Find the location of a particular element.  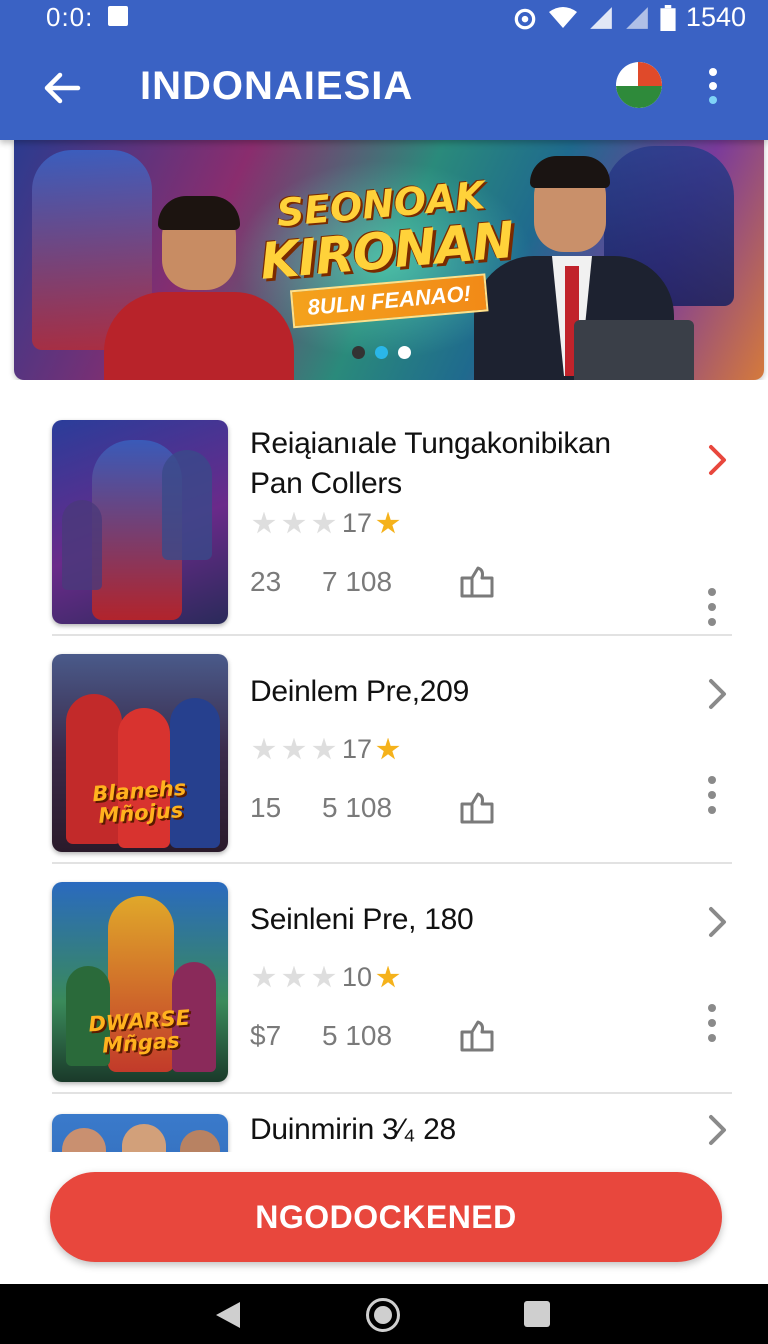

status-time: 0:0: is located at coordinates (70, 17).